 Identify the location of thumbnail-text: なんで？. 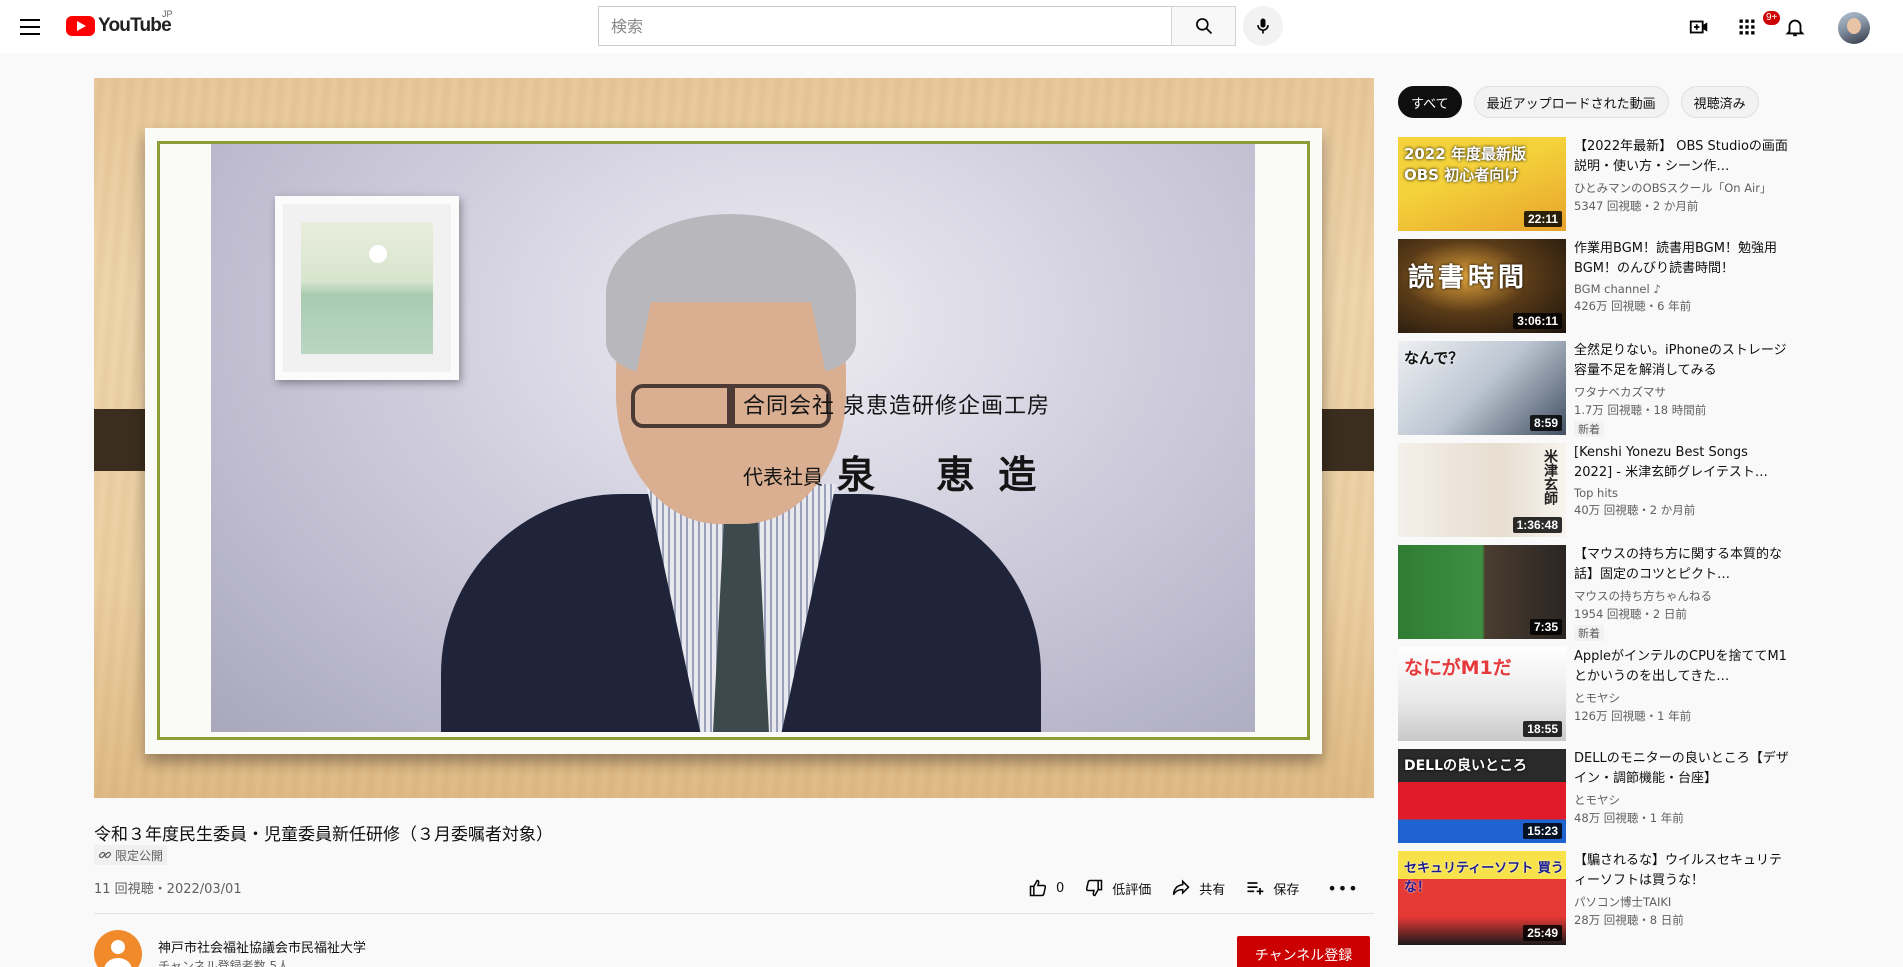
(1434, 358).